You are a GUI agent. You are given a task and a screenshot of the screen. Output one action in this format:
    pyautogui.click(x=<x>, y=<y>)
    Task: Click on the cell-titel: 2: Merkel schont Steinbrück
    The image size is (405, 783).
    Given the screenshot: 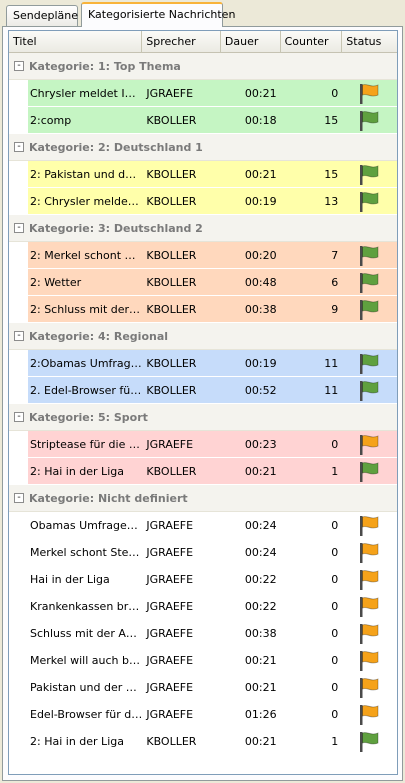 What is the action you would take?
    pyautogui.click(x=86, y=255)
    